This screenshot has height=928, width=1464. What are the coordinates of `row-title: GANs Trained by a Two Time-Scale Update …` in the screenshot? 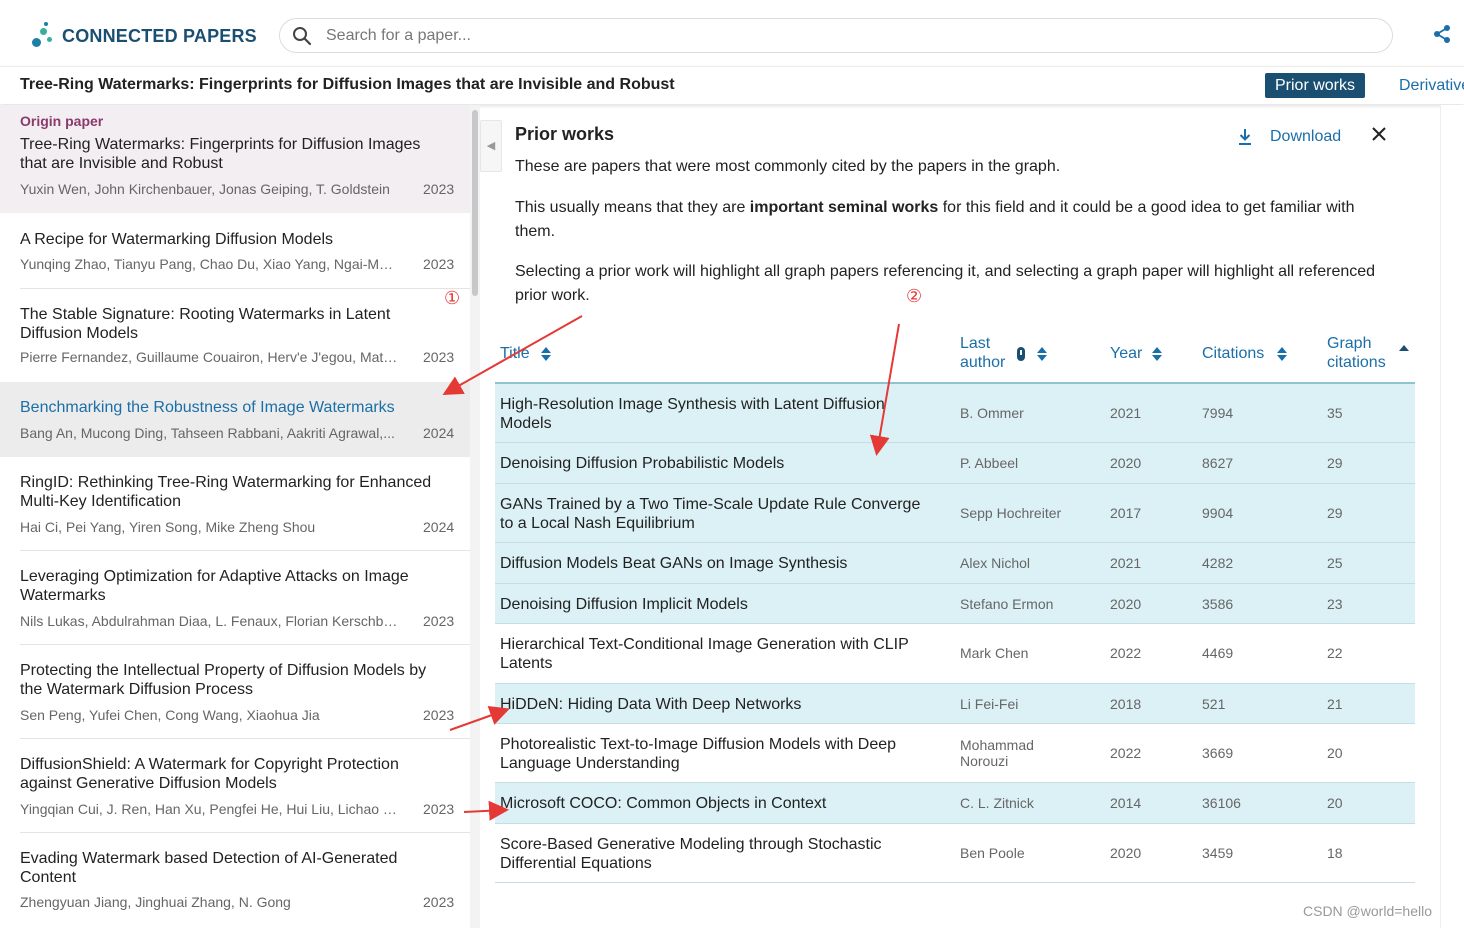 It's located at (710, 514).